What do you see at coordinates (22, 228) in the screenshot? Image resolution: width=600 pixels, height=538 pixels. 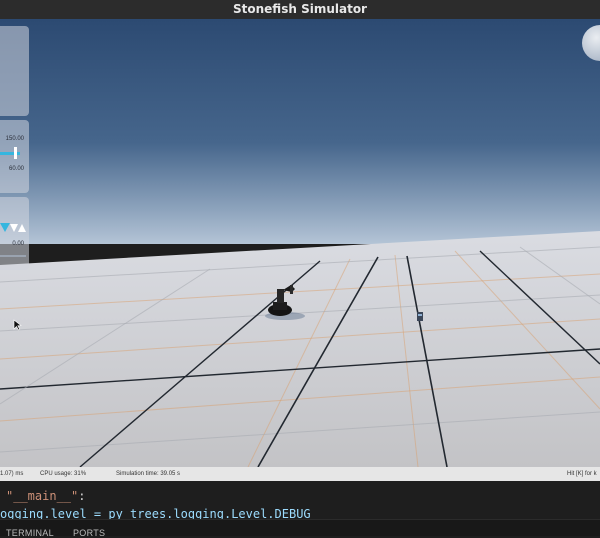 I see `triangle-up-icon` at bounding box center [22, 228].